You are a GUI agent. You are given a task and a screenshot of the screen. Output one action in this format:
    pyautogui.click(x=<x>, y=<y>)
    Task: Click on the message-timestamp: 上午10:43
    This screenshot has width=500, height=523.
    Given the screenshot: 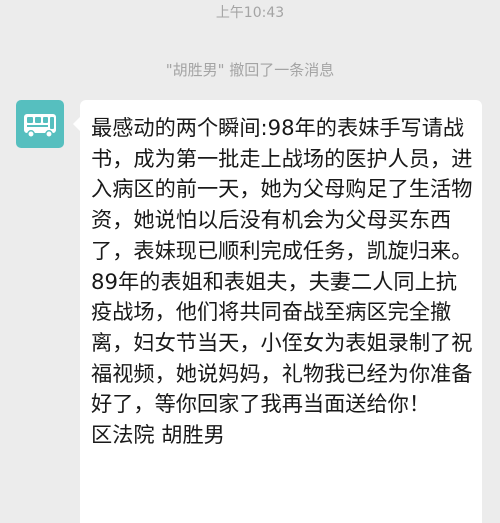 What is the action you would take?
    pyautogui.click(x=250, y=13)
    